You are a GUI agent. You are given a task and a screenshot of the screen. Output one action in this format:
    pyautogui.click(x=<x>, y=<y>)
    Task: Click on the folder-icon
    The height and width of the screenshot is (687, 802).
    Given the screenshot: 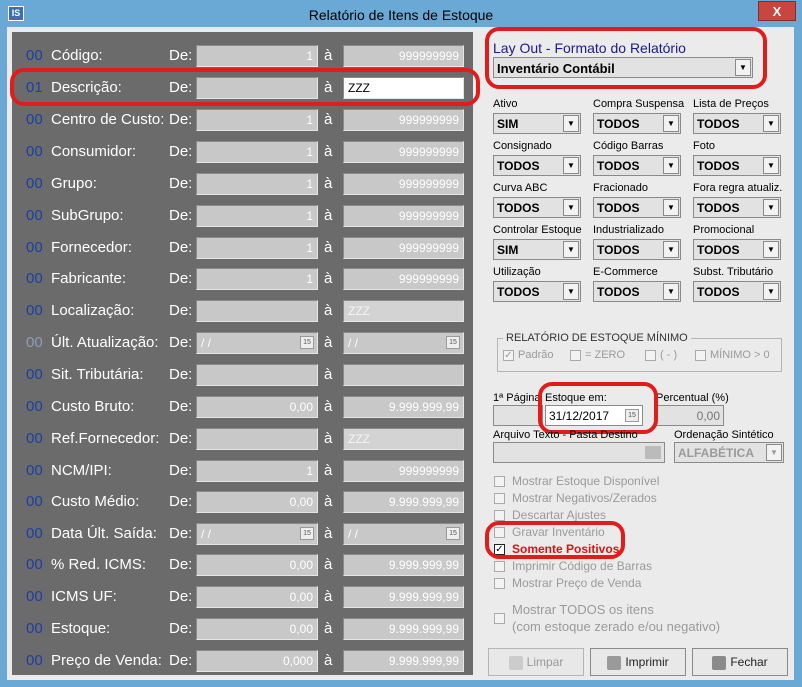 What is the action you would take?
    pyautogui.click(x=653, y=452)
    